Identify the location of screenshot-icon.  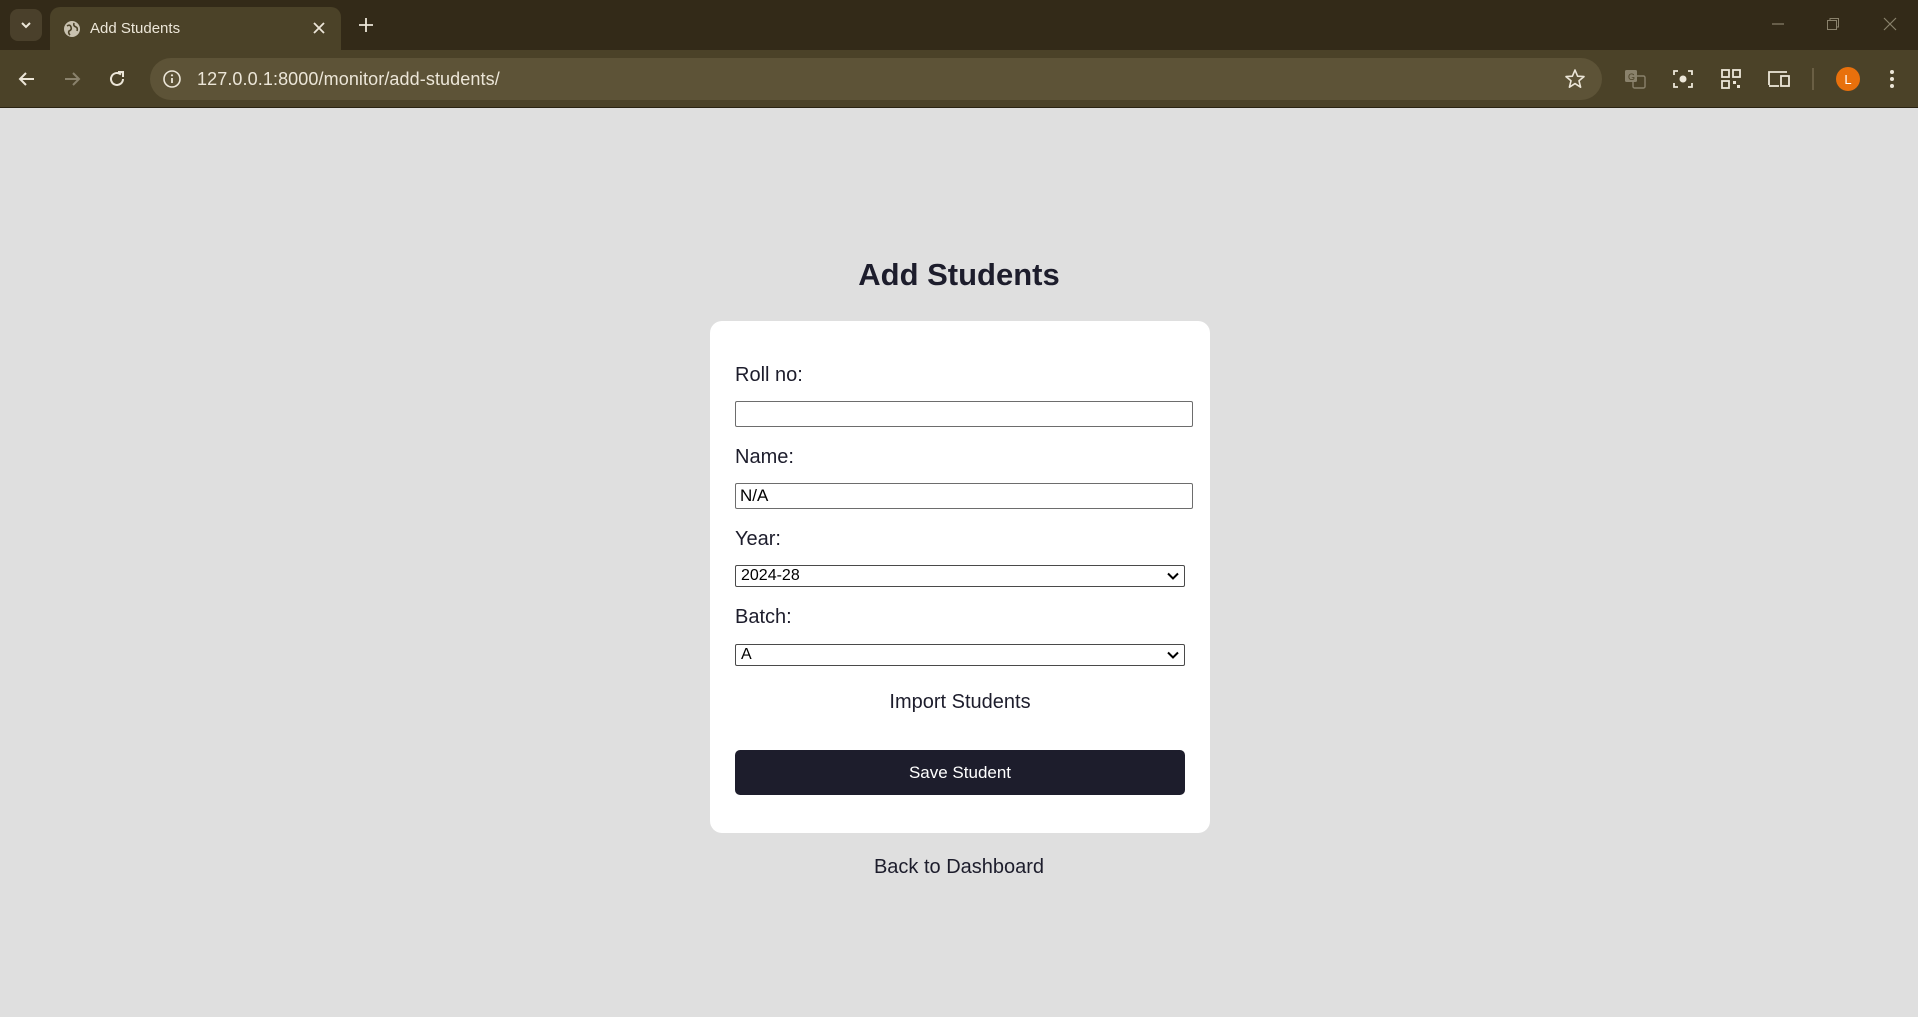
(1683, 79).